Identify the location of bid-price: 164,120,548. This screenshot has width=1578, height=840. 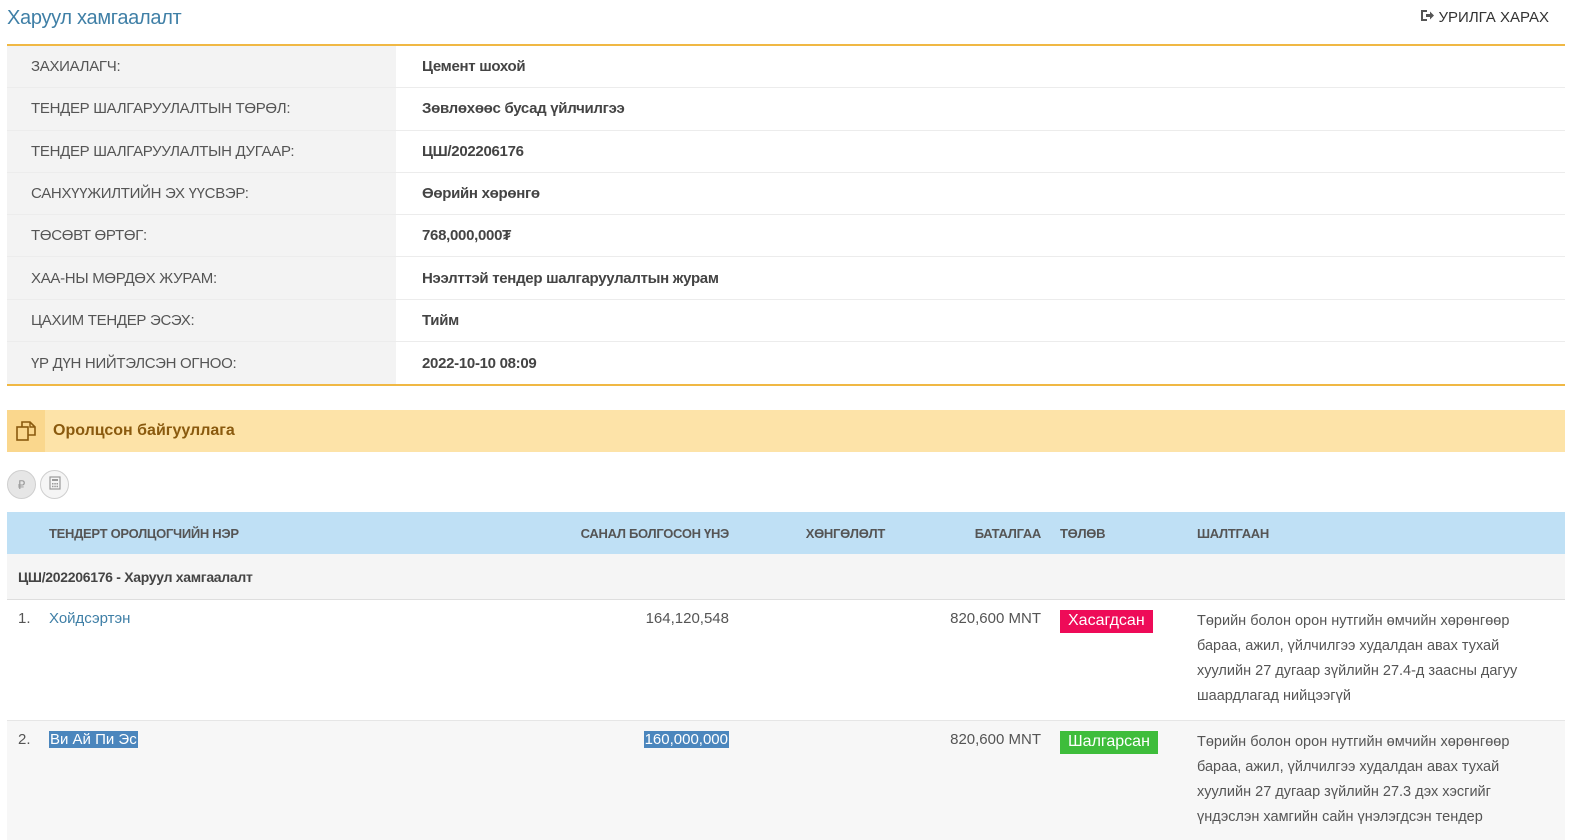
(687, 618).